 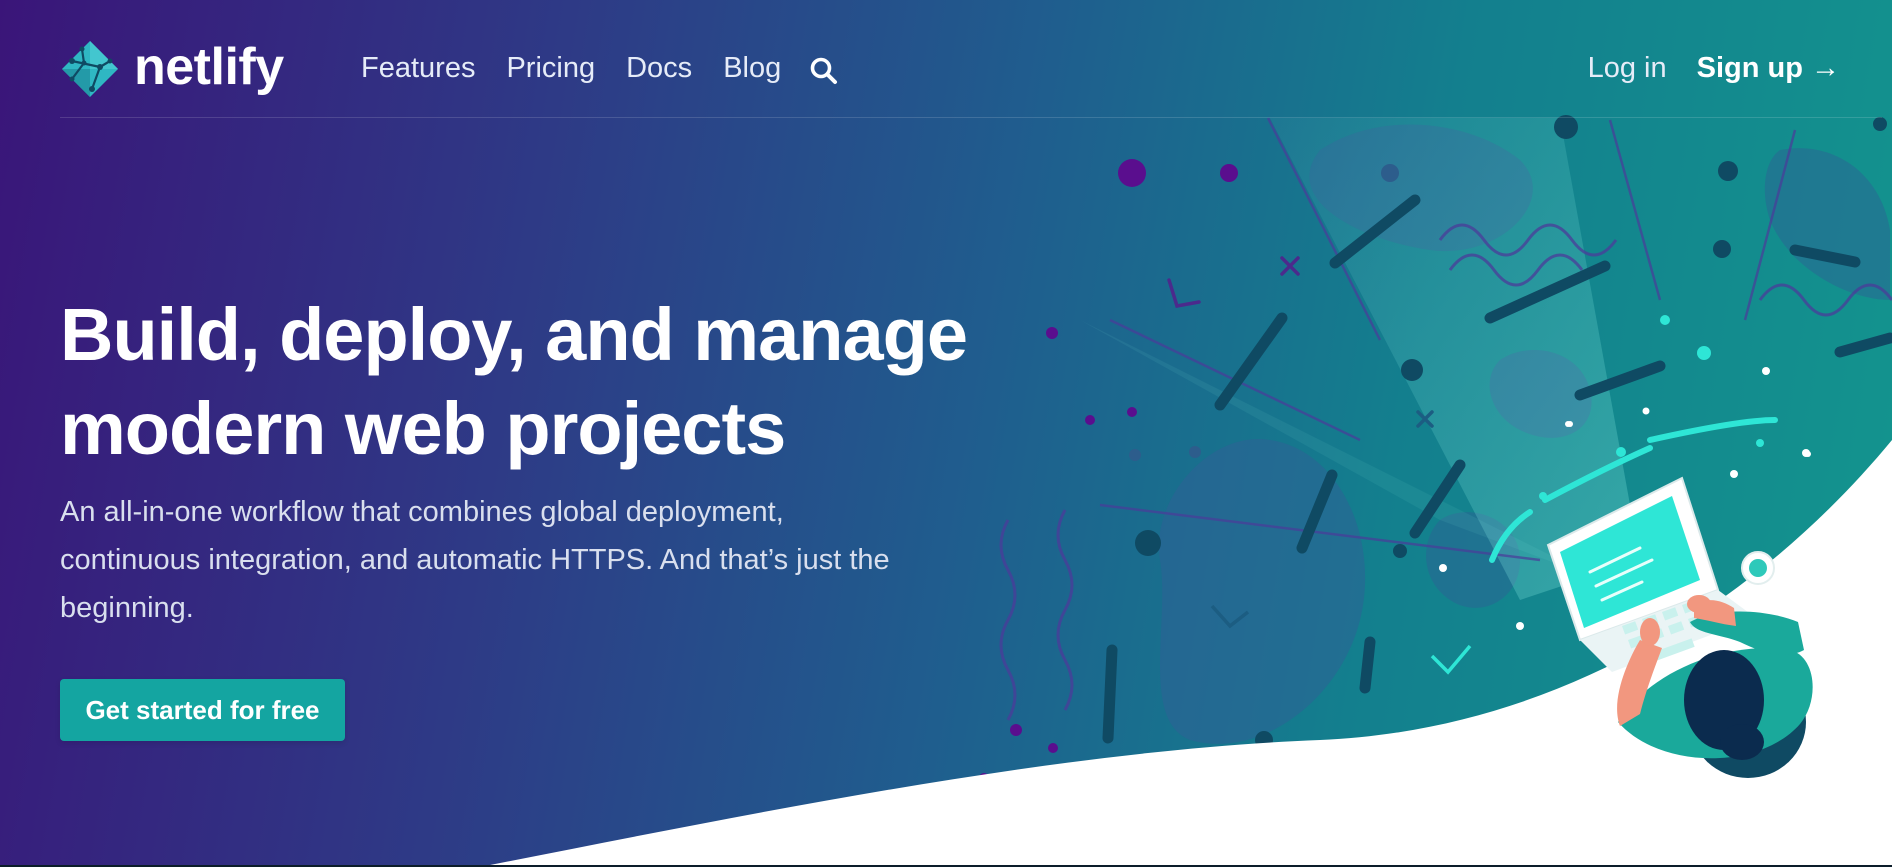 I want to click on login-link: Log in, so click(x=1627, y=68).